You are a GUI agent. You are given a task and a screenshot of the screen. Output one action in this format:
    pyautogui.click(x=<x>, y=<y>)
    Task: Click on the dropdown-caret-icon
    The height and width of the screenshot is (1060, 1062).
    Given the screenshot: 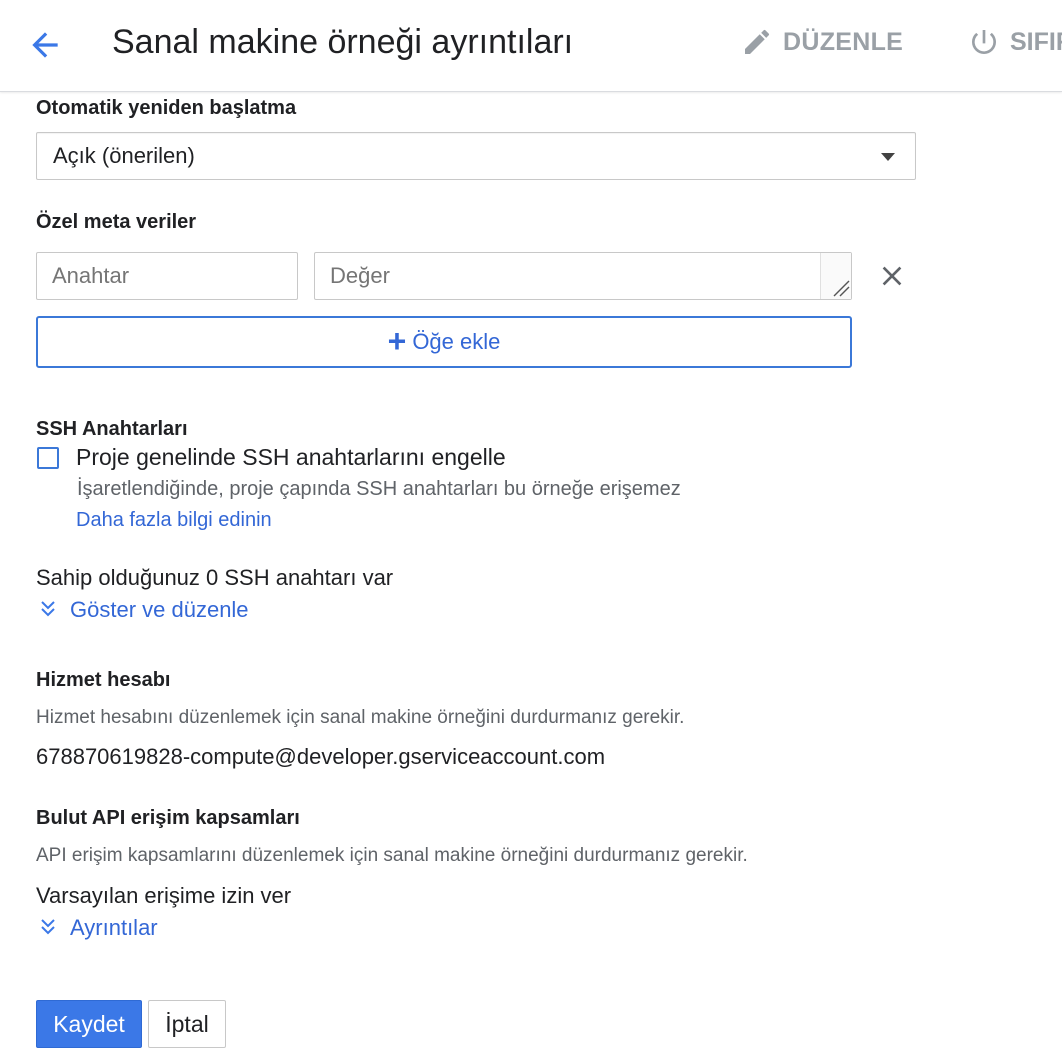 What is the action you would take?
    pyautogui.click(x=888, y=157)
    